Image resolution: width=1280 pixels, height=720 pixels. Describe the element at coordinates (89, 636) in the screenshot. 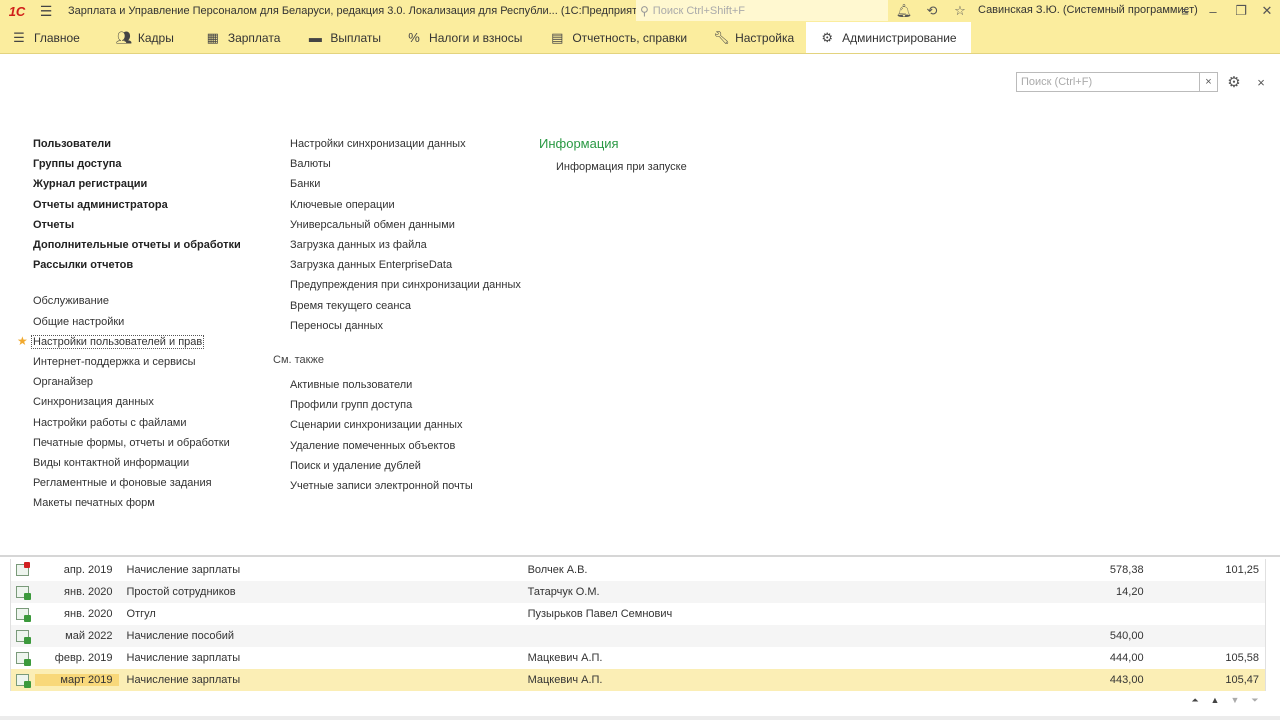

I see `row-date: май 2022` at that location.